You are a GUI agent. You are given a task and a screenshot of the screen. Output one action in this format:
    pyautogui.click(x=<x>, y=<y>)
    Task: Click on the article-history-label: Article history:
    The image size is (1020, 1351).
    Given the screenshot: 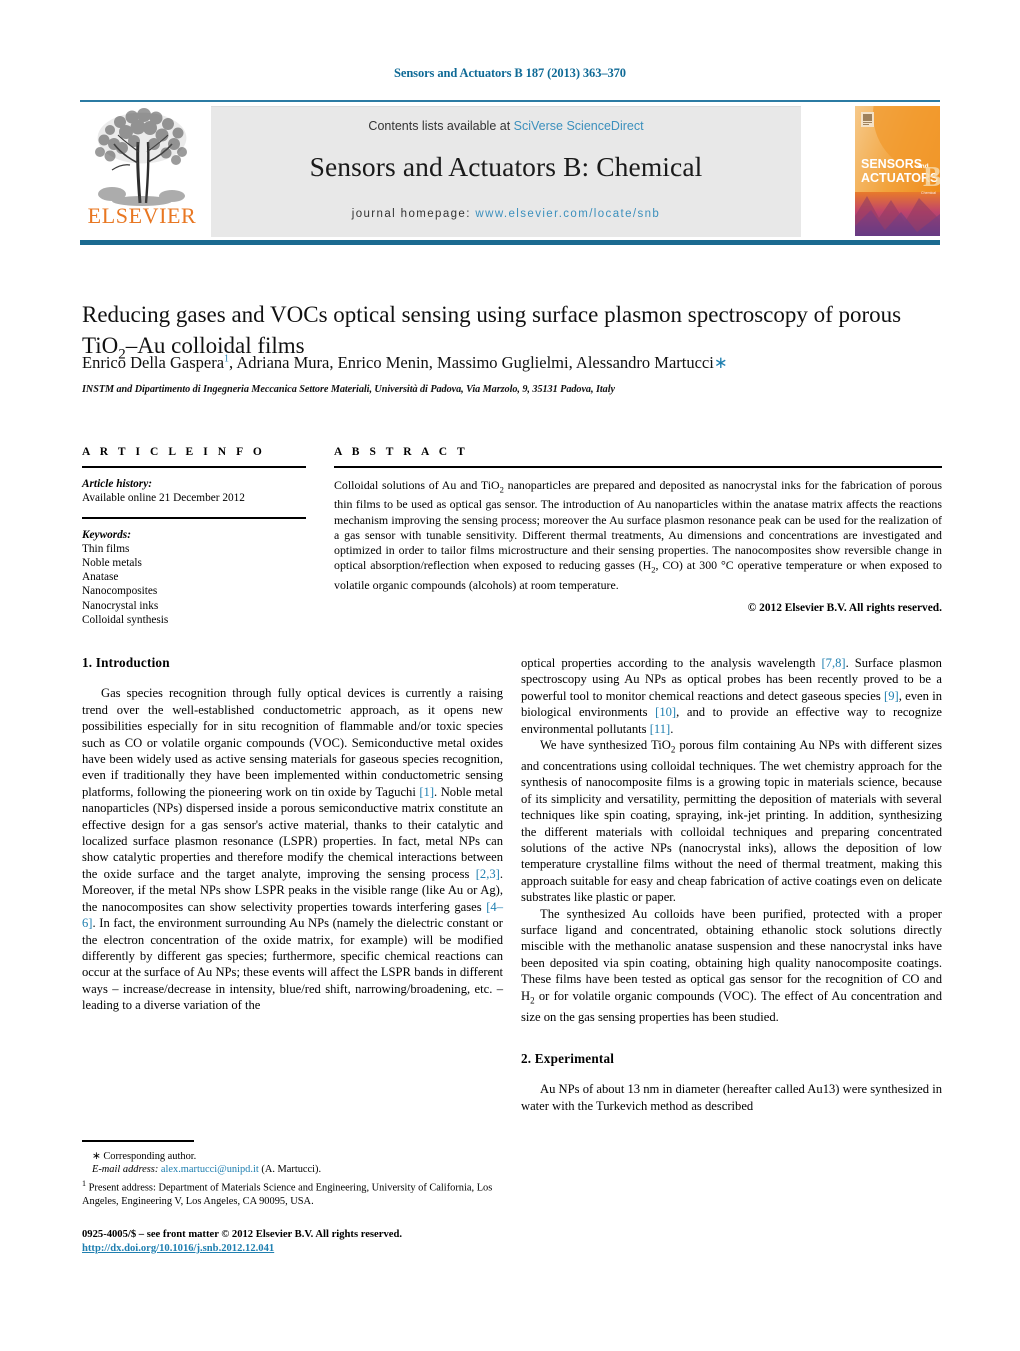 What is the action you would take?
    pyautogui.click(x=117, y=483)
    